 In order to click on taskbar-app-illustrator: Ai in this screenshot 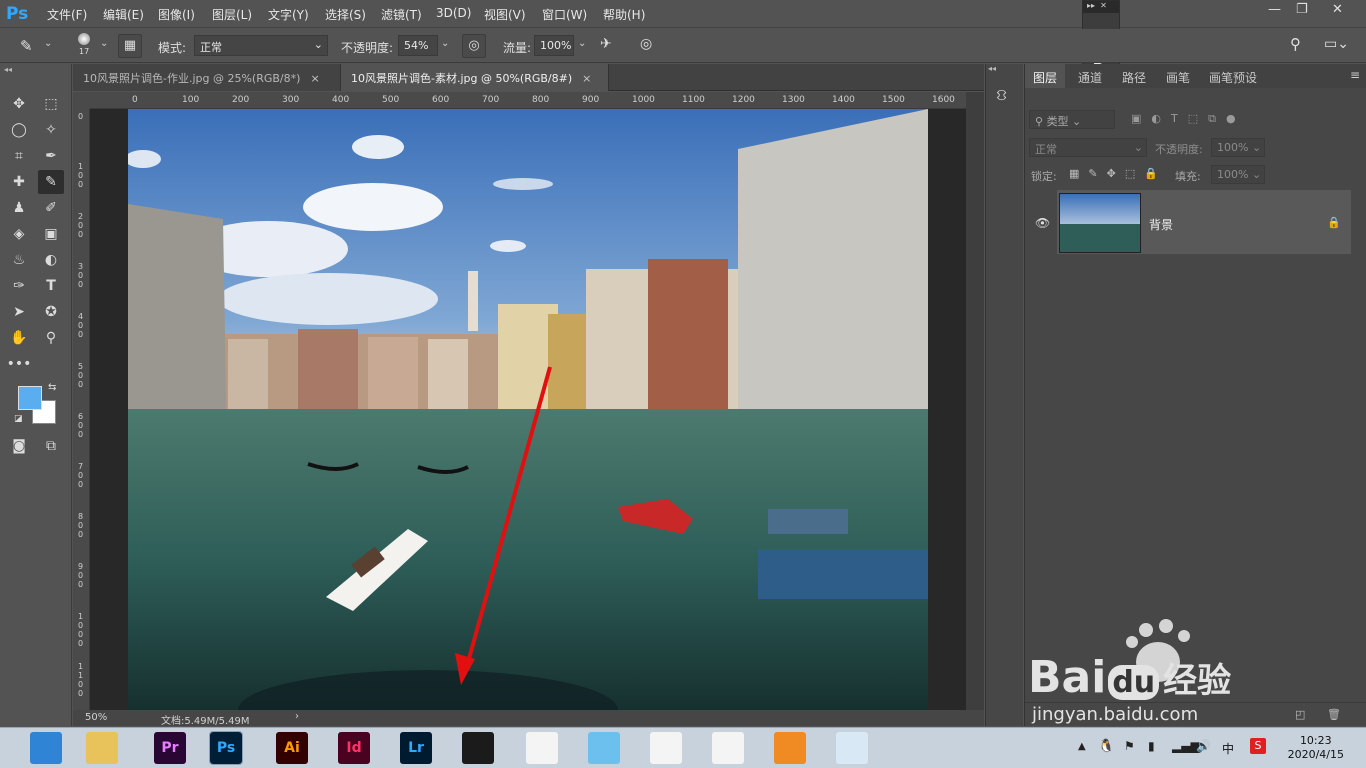, I will do `click(292, 748)`.